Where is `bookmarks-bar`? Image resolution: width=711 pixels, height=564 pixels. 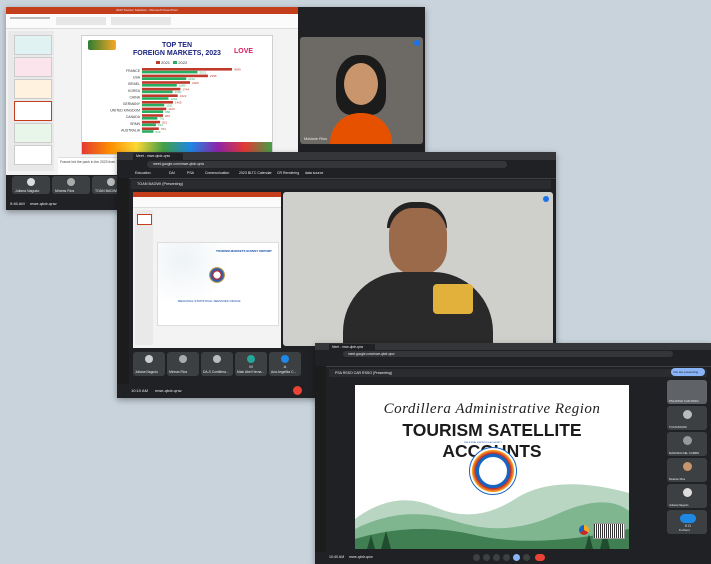 bookmarks-bar is located at coordinates (513, 362).